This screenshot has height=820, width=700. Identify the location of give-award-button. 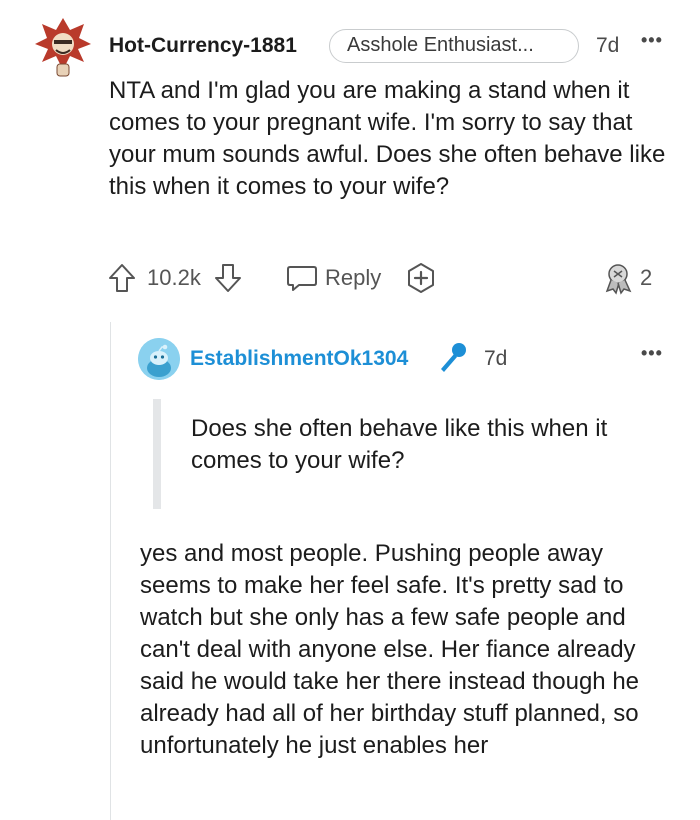
(421, 278).